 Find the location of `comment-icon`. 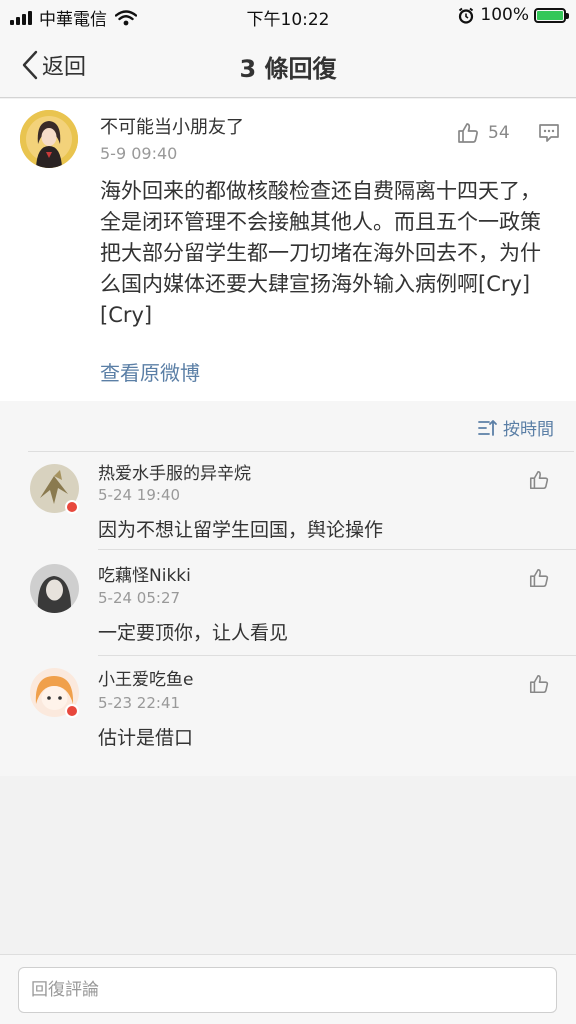

comment-icon is located at coordinates (549, 133).